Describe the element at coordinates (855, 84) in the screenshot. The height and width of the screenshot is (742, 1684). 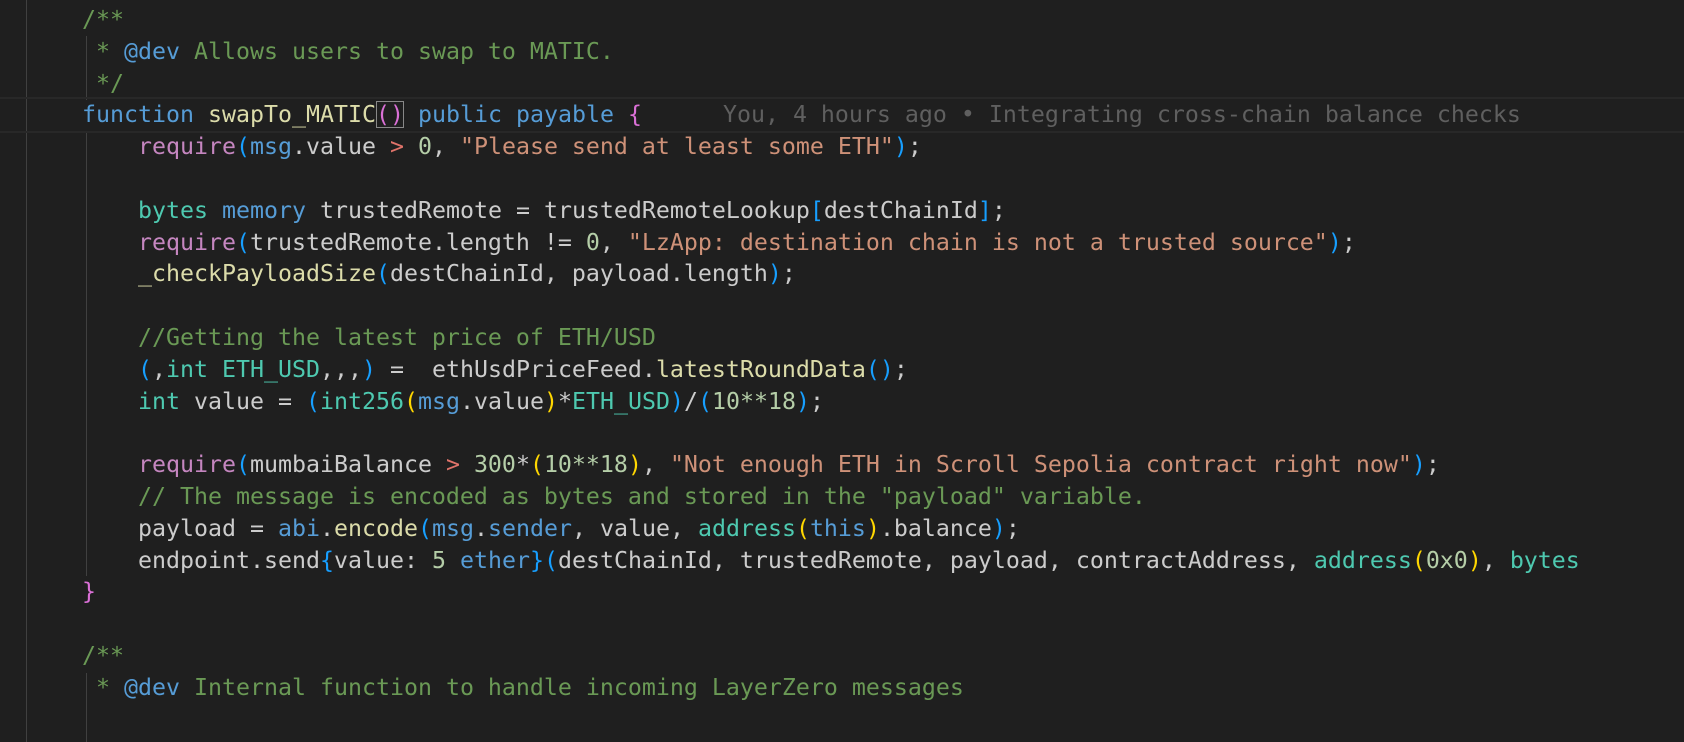
I see `code-line: */` at that location.